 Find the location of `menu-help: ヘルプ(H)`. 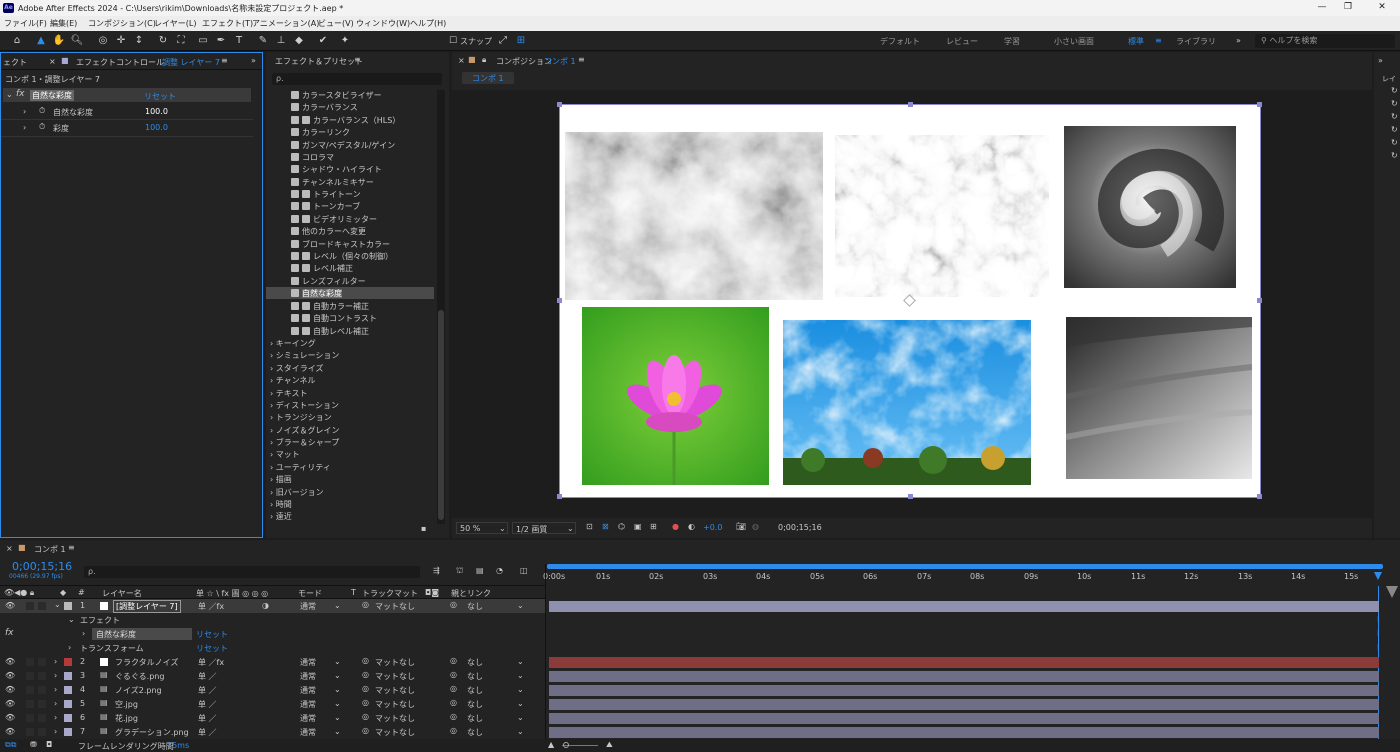

menu-help: ヘルプ(H) is located at coordinates (428, 23).